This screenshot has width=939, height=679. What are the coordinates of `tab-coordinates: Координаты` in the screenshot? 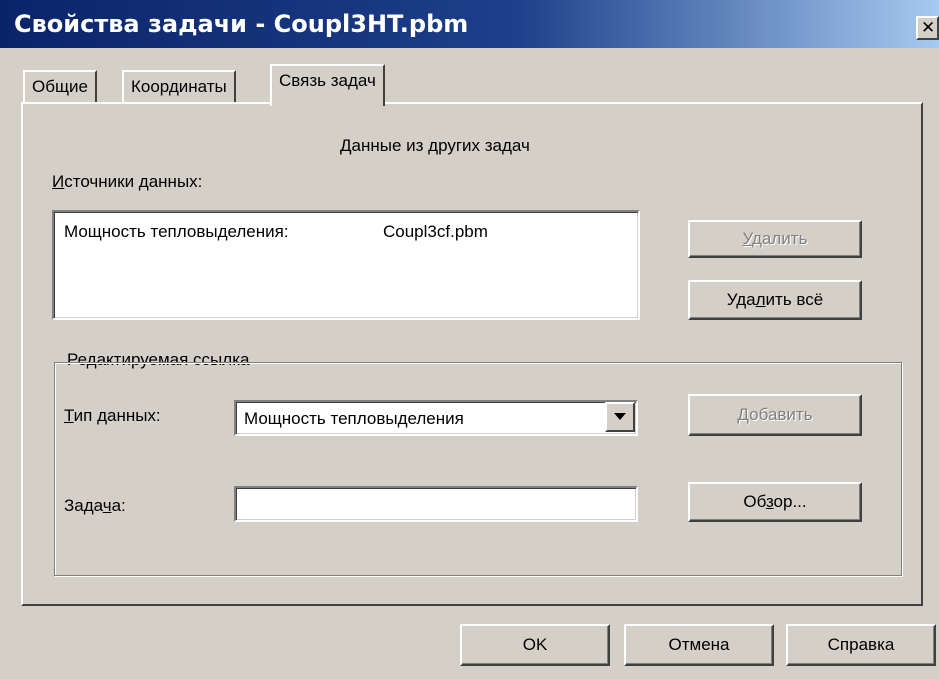 It's located at (179, 86).